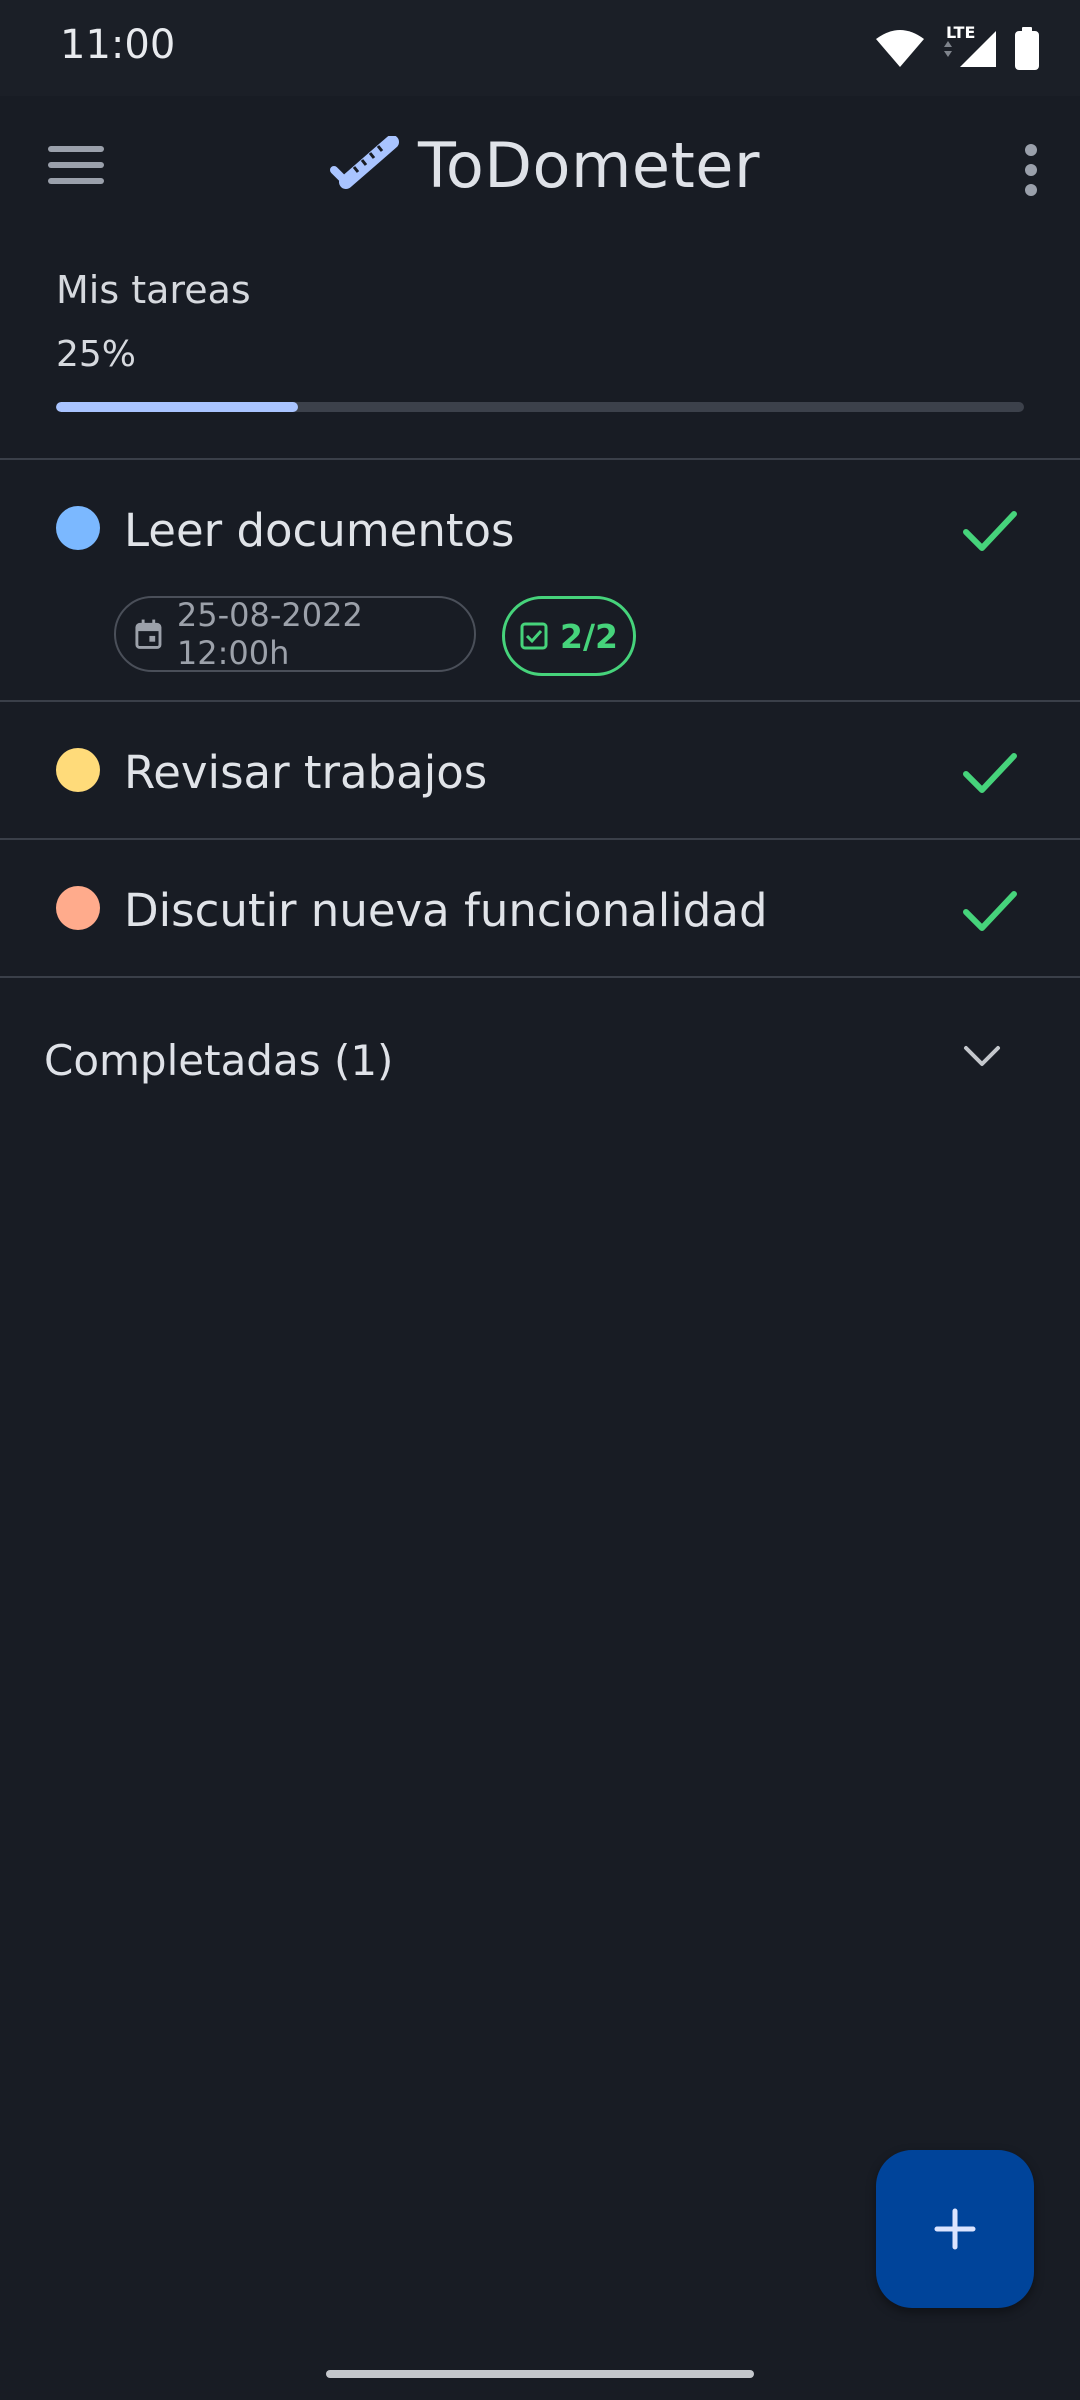 The height and width of the screenshot is (2400, 1080). I want to click on task-item: Discutir nueva funcionalidad, so click(540, 908).